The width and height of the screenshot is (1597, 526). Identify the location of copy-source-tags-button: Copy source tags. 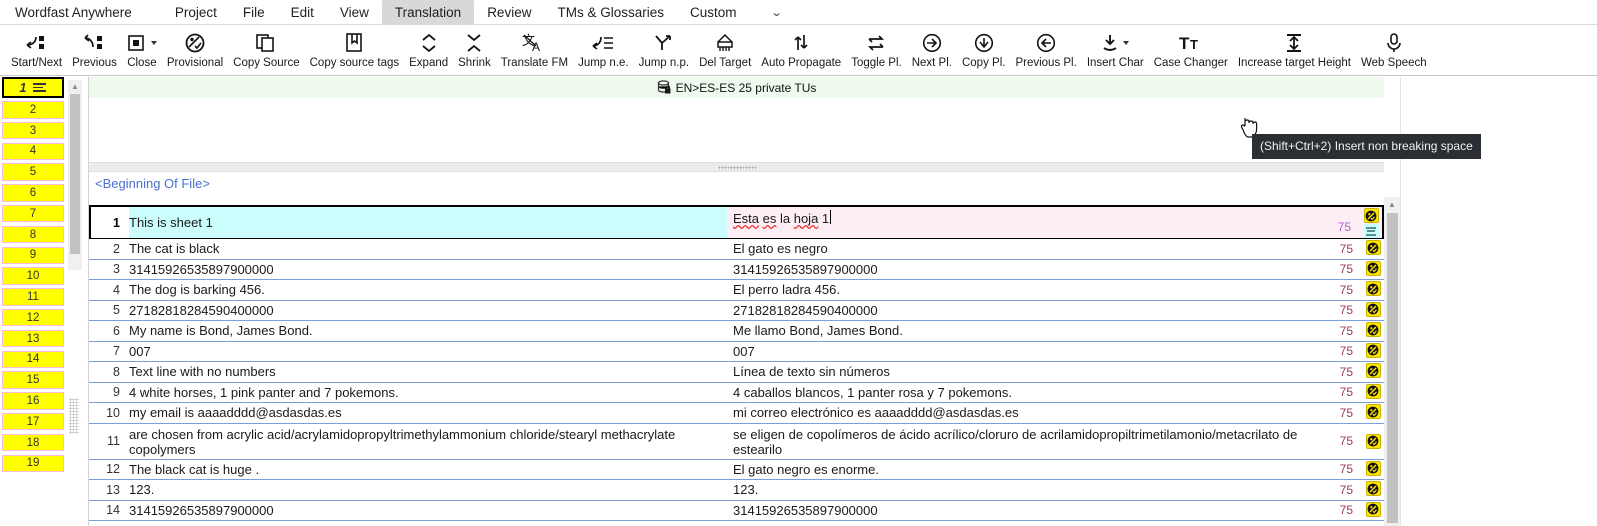
(355, 48).